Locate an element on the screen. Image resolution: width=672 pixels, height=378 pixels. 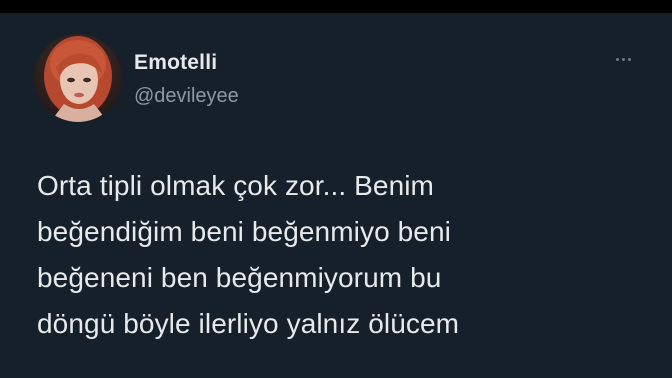
avatar-photo-icon is located at coordinates (78, 78).